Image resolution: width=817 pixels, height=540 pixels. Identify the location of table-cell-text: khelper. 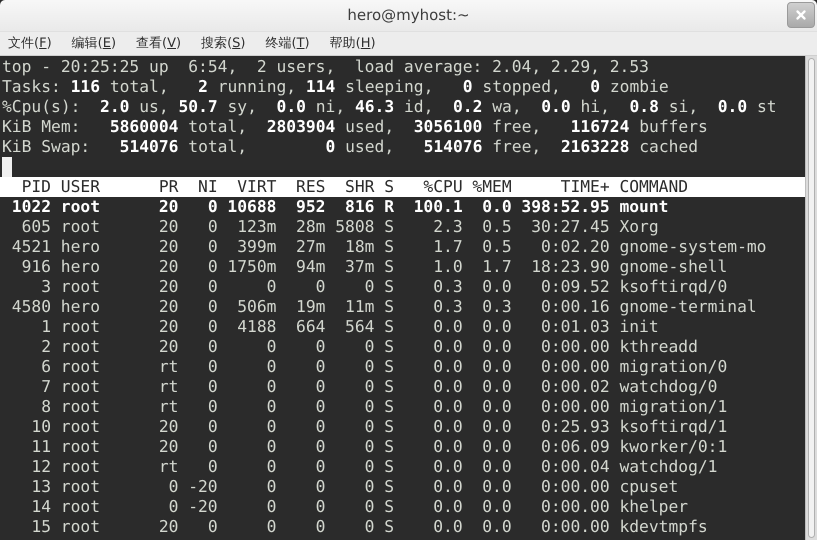
(653, 507).